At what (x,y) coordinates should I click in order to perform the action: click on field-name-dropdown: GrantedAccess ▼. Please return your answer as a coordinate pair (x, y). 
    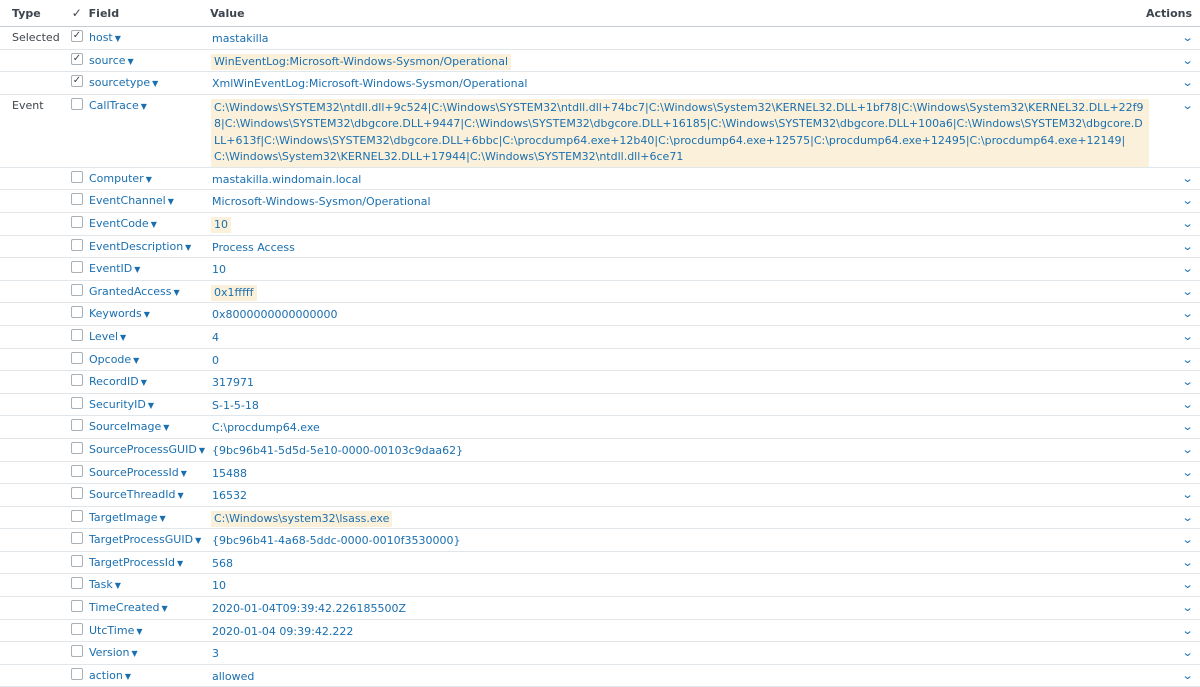
    Looking at the image, I should click on (134, 291).